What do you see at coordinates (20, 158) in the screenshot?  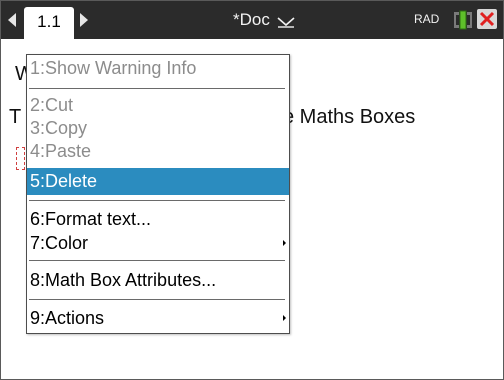 I see `math-box-marker` at bounding box center [20, 158].